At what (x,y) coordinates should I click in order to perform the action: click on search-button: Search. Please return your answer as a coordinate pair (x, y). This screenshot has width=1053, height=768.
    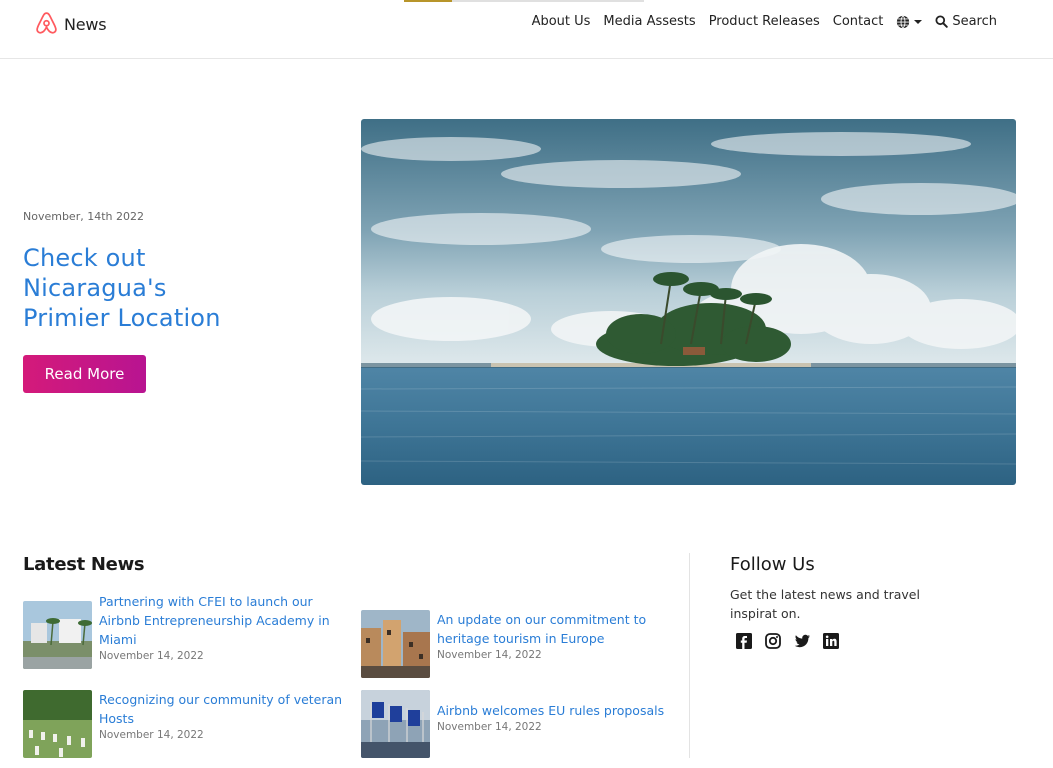
    Looking at the image, I should click on (966, 21).